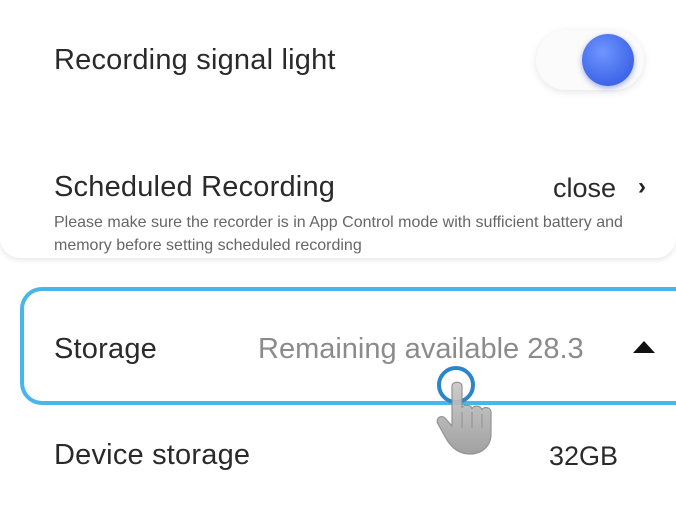  I want to click on caret-up-icon, so click(644, 347).